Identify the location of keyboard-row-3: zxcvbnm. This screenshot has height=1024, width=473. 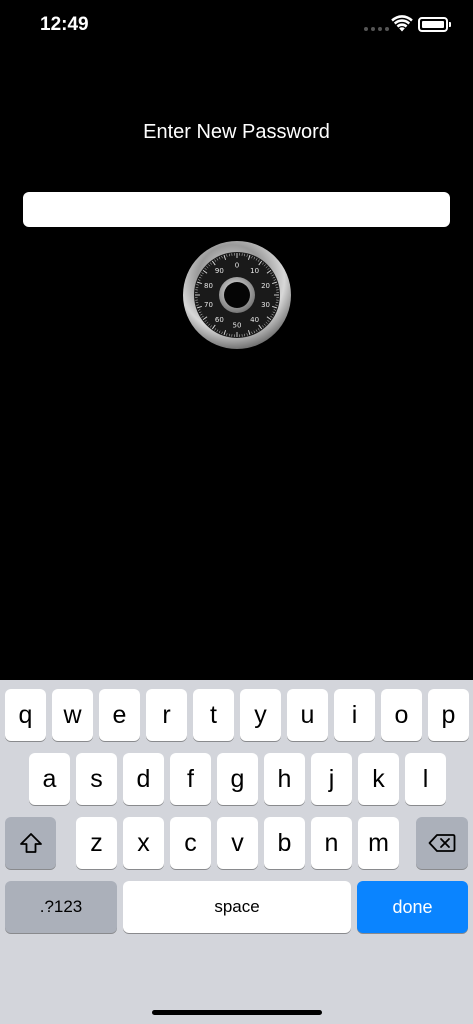
(236, 843).